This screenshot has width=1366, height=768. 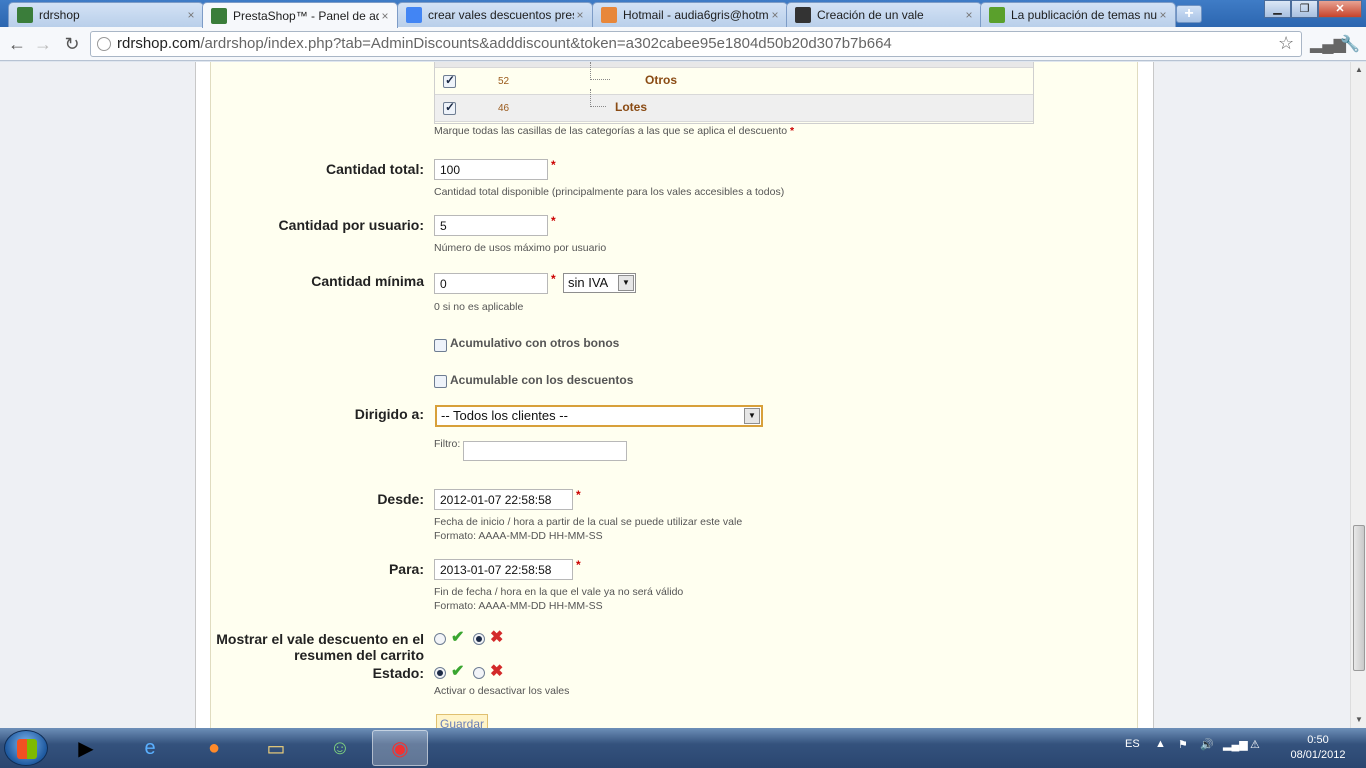 I want to click on forum-icon, so click(x=997, y=15).